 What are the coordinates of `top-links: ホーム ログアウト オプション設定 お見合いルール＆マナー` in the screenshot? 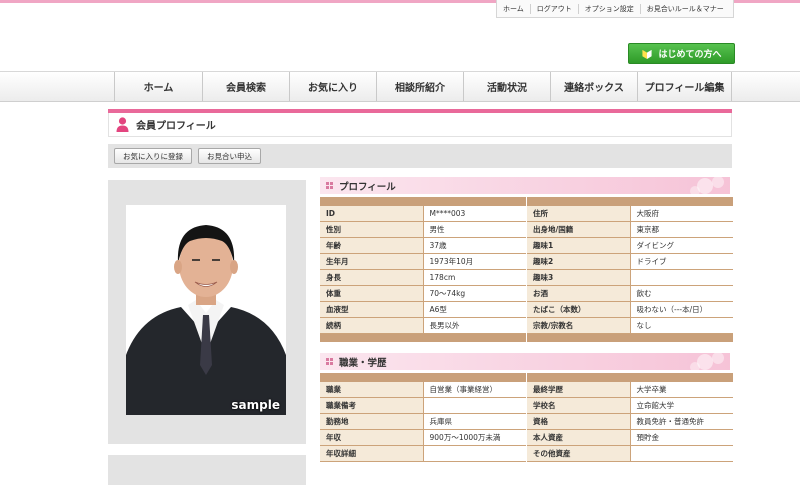 It's located at (615, 9).